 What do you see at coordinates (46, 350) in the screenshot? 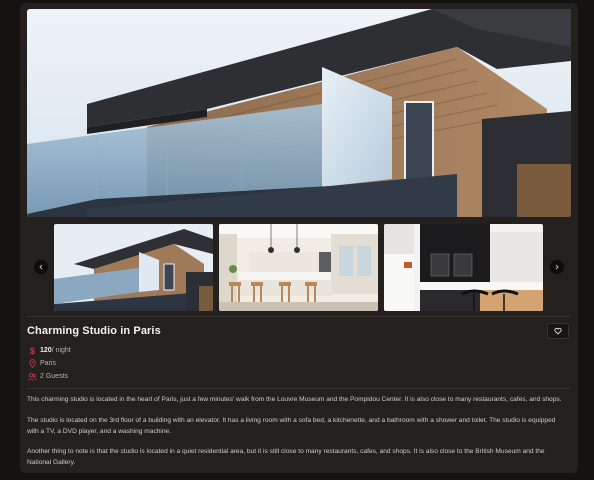
I see `price-value: 120` at bounding box center [46, 350].